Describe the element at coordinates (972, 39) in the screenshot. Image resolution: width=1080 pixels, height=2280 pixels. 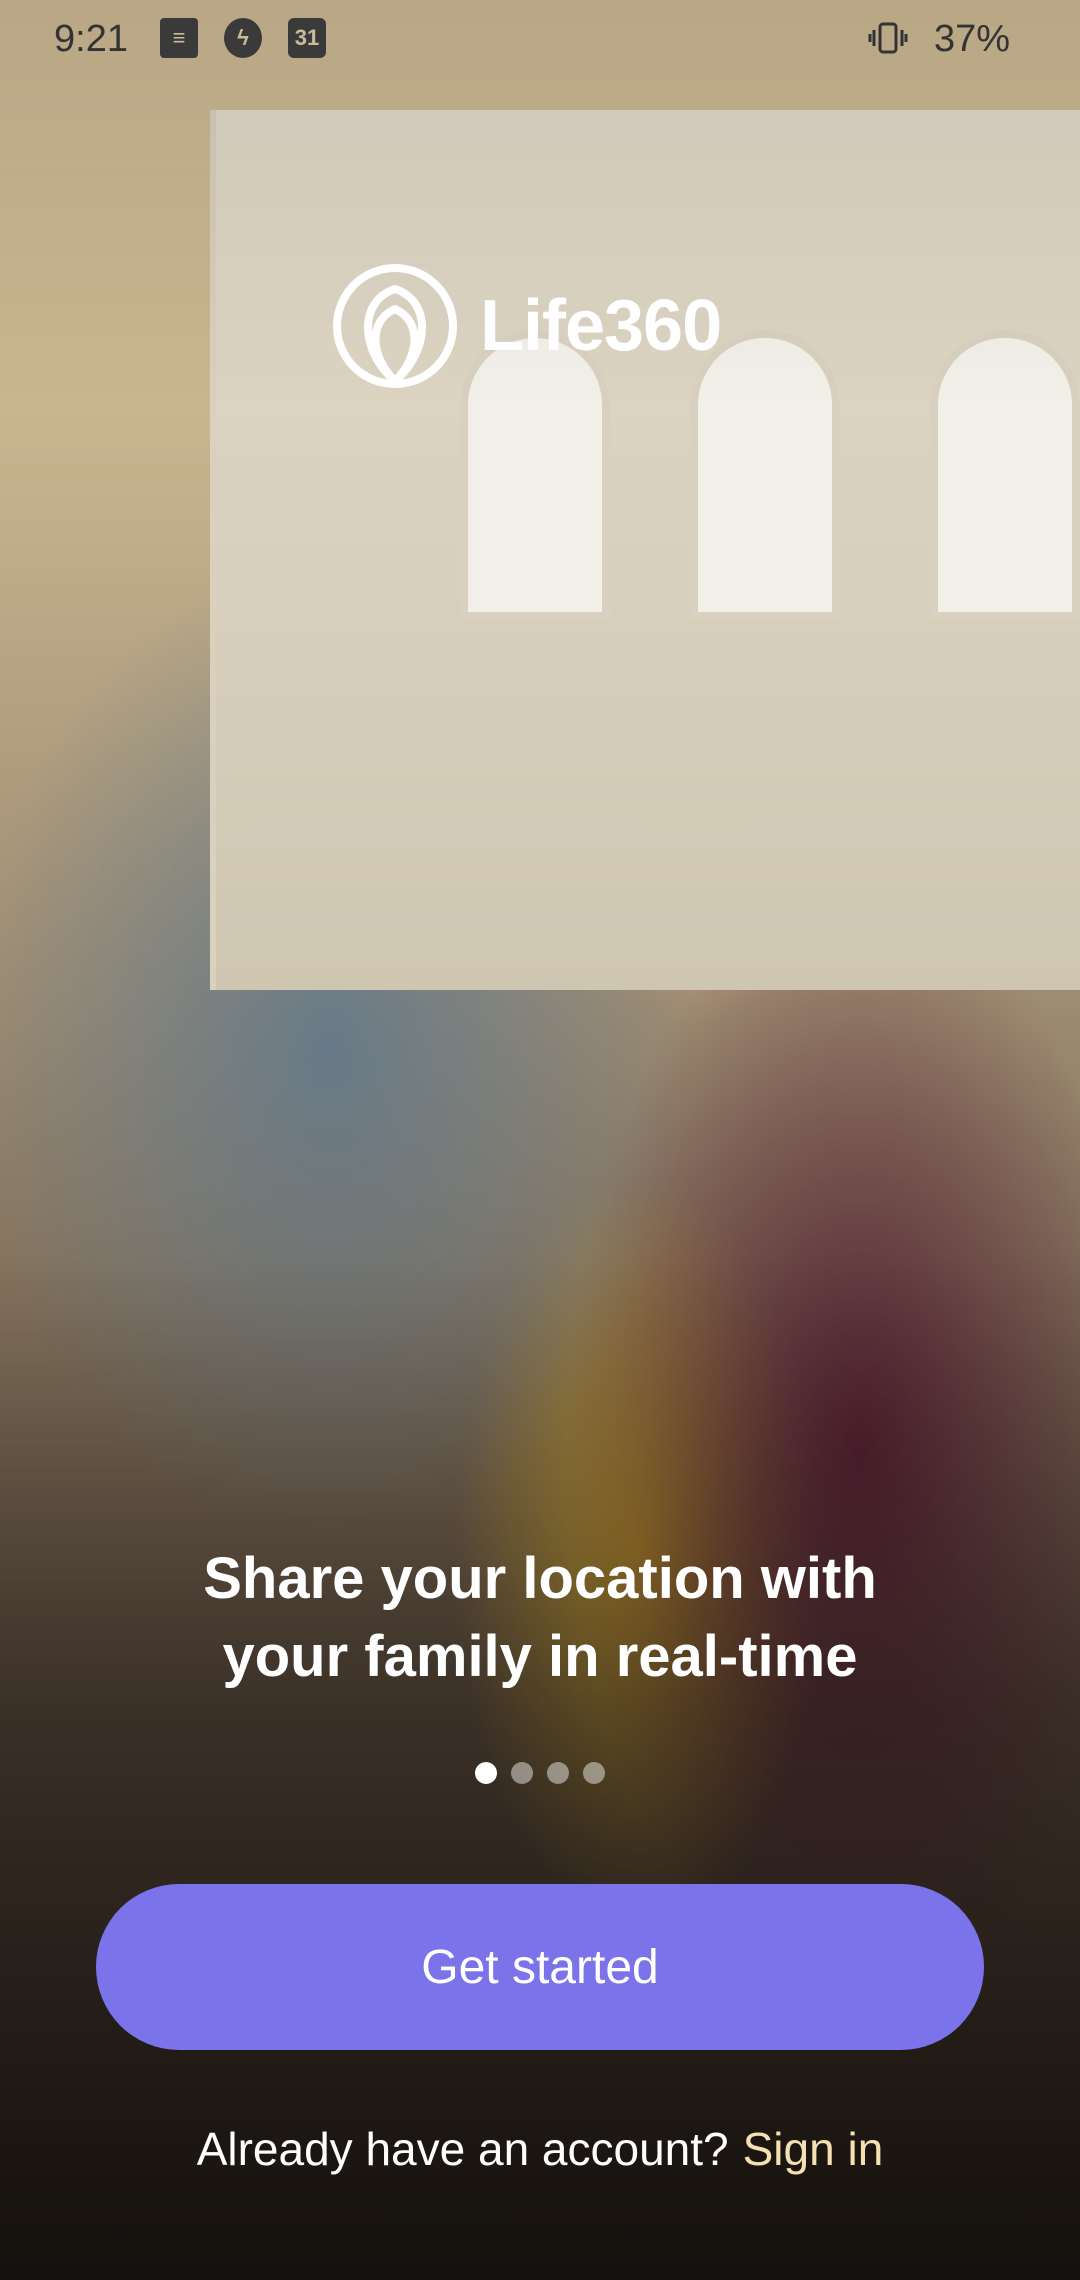
I see `battery-level: 37%` at that location.